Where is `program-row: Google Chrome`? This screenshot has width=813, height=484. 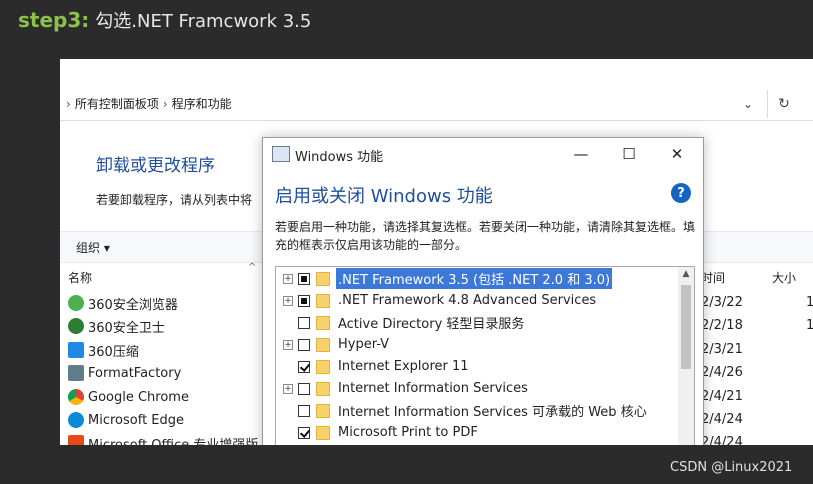 program-row: Google Chrome is located at coordinates (128, 397).